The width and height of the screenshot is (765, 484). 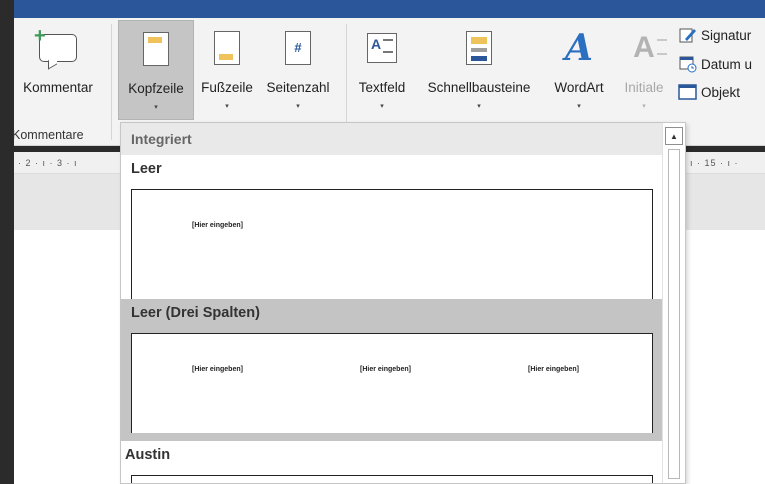 What do you see at coordinates (156, 70) in the screenshot?
I see `kopfzeile-button: Kopfzeile ▾` at bounding box center [156, 70].